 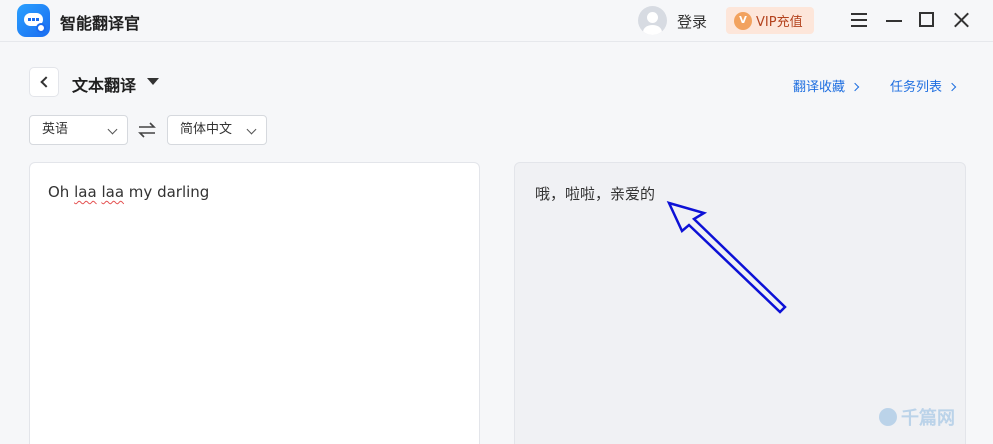 I want to click on minimize-icon, so click(x=894, y=20).